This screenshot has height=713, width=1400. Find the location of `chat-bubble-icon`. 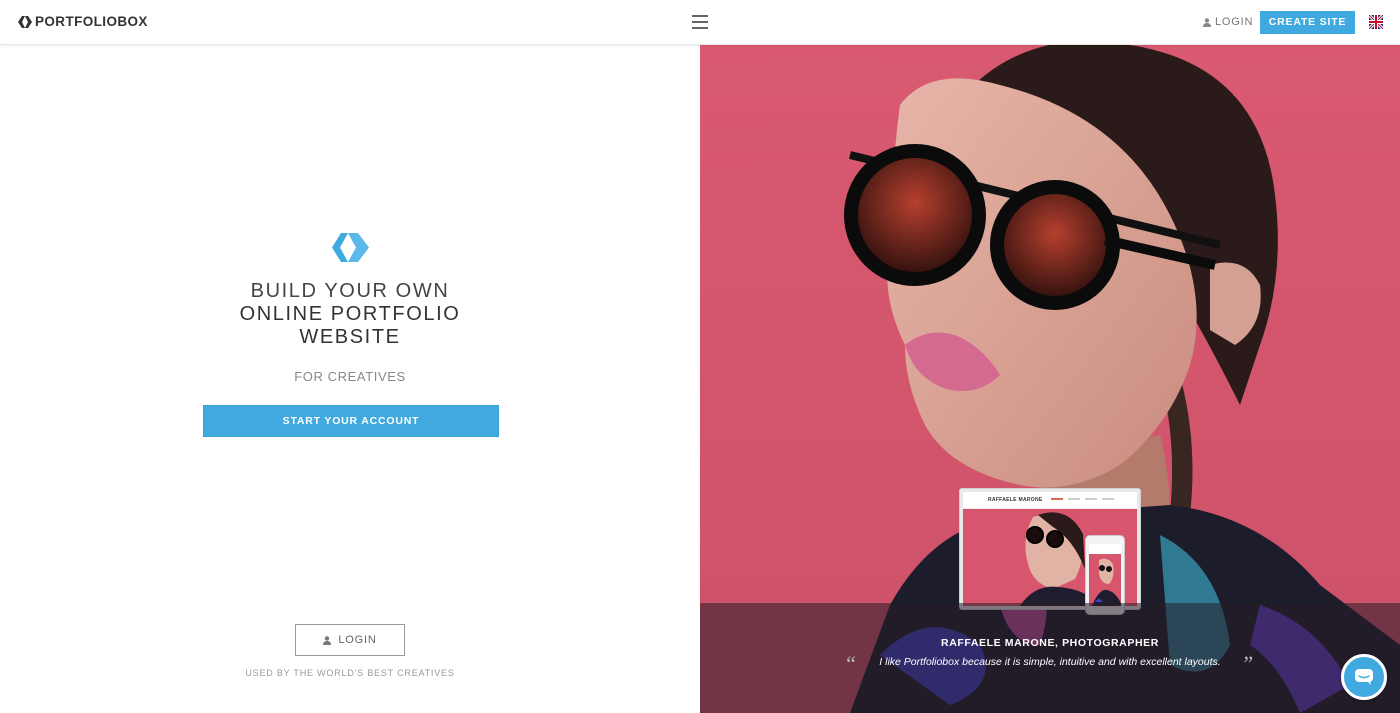

chat-bubble-icon is located at coordinates (1364, 677).